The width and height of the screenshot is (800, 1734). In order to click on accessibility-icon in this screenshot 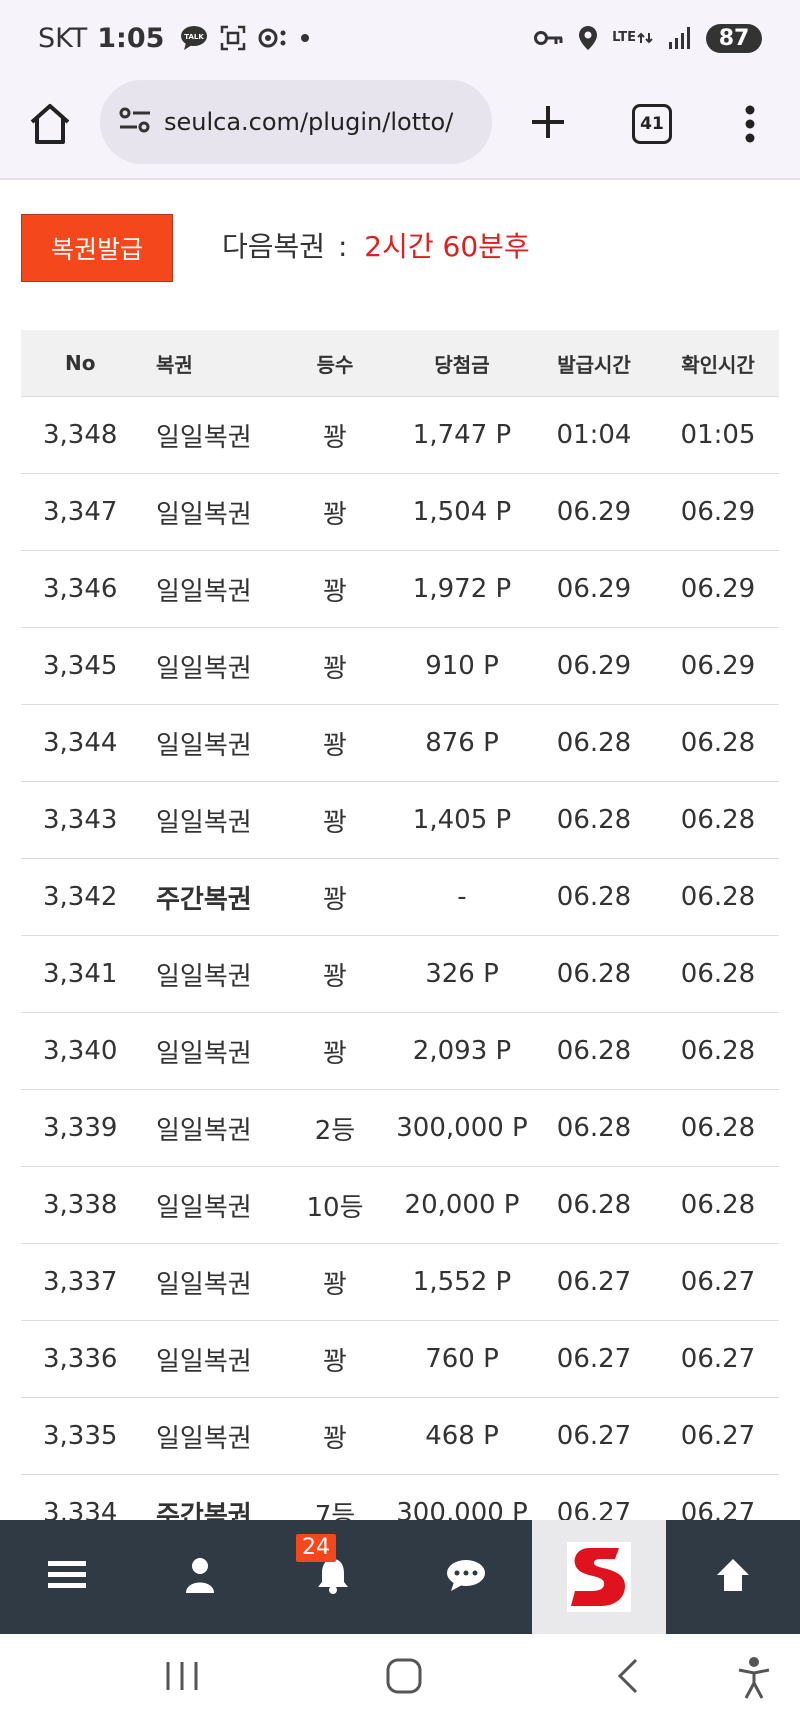, I will do `click(754, 1680)`.